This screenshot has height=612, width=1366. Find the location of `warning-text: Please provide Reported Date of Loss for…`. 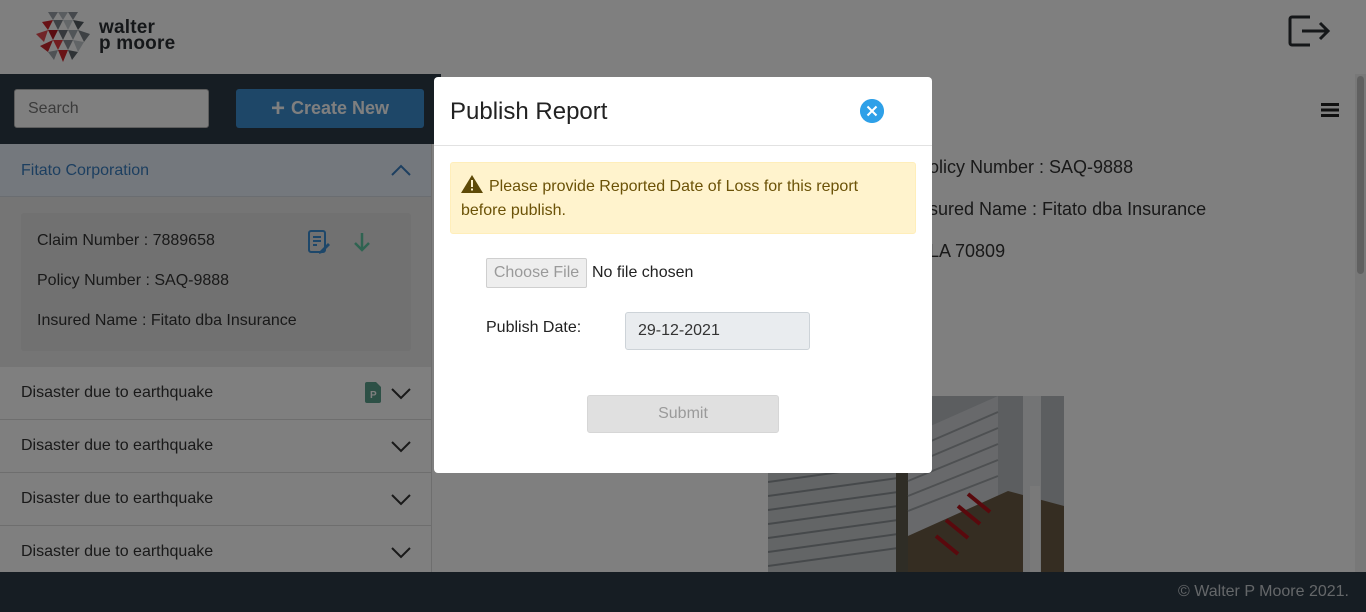

warning-text: Please provide Reported Date of Loss for… is located at coordinates (660, 198).